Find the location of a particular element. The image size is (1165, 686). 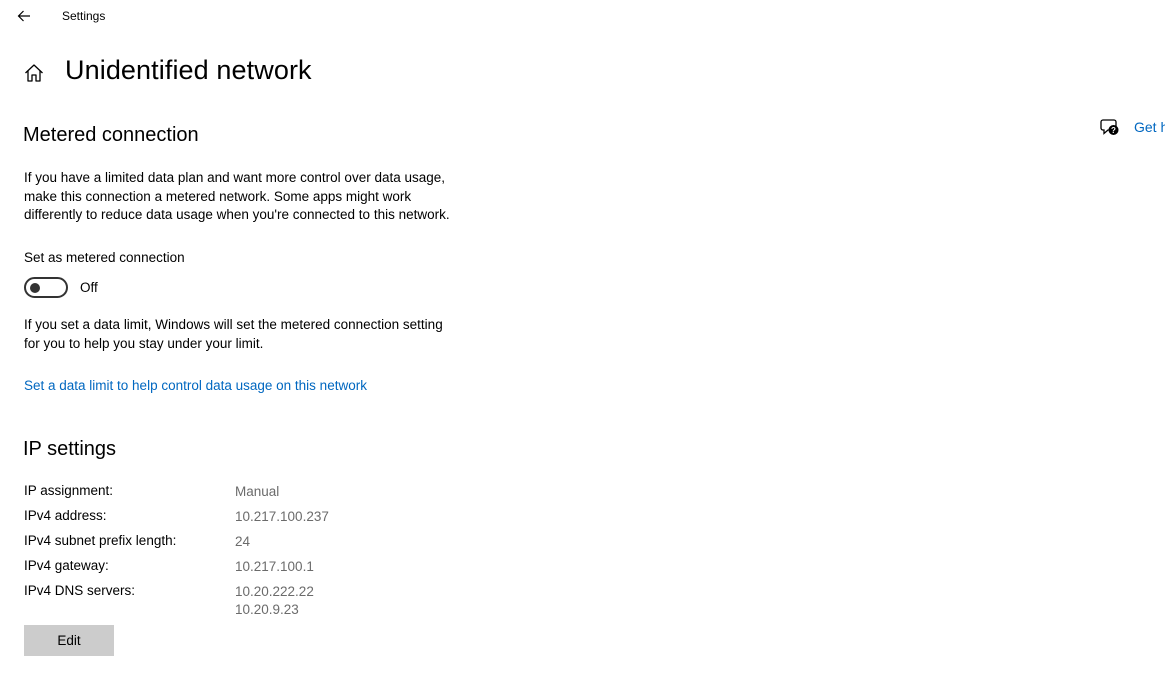

ip-row-key: IPv4 address: is located at coordinates (65, 515).